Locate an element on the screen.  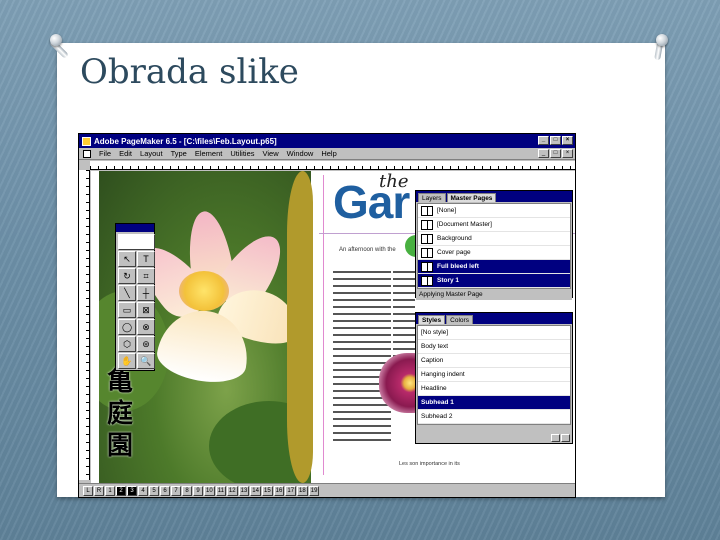
list-item: Background is located at coordinates (494, 239).